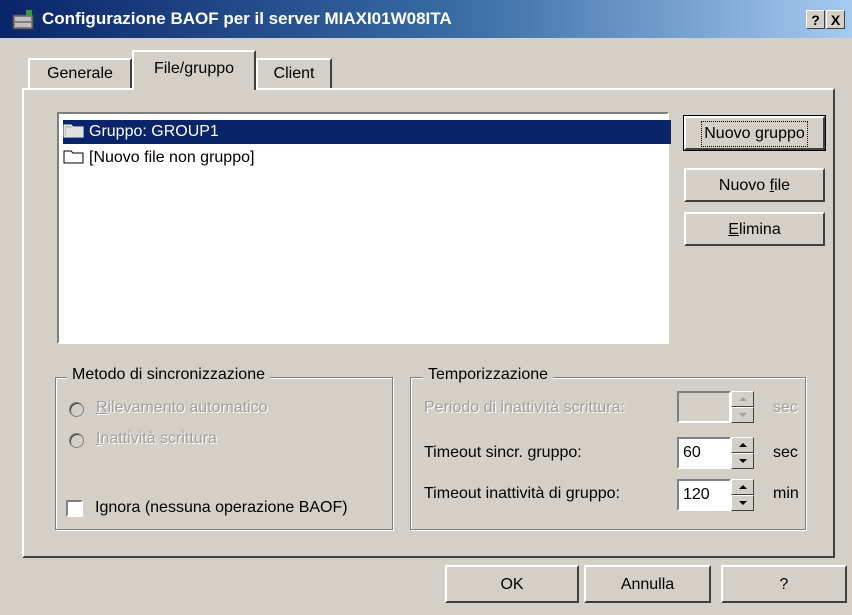 This screenshot has width=852, height=615. I want to click on write-idle-spinner, so click(742, 407).